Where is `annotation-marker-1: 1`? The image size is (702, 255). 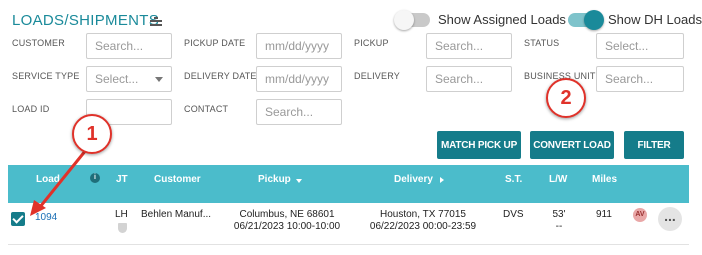
annotation-marker-1: 1 is located at coordinates (92, 134).